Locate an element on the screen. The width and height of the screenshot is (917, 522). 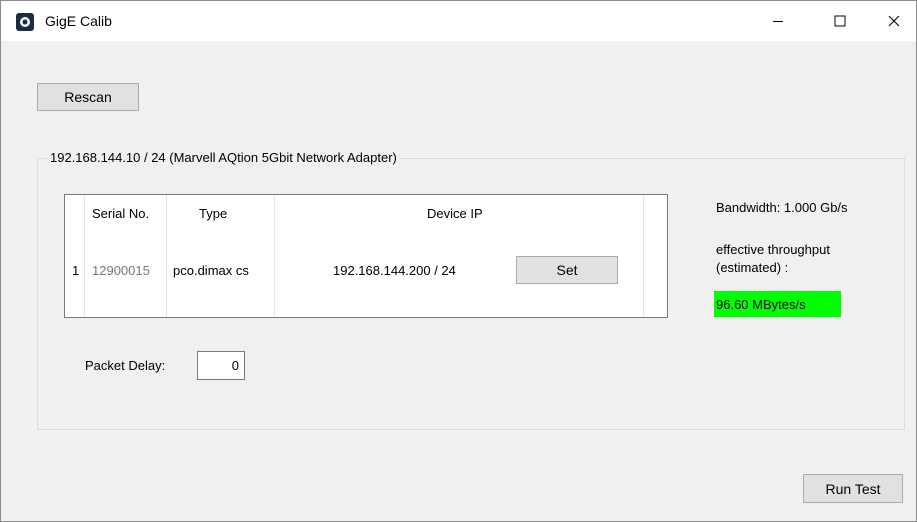
column-header-serial: Serial No. is located at coordinates (121, 213).